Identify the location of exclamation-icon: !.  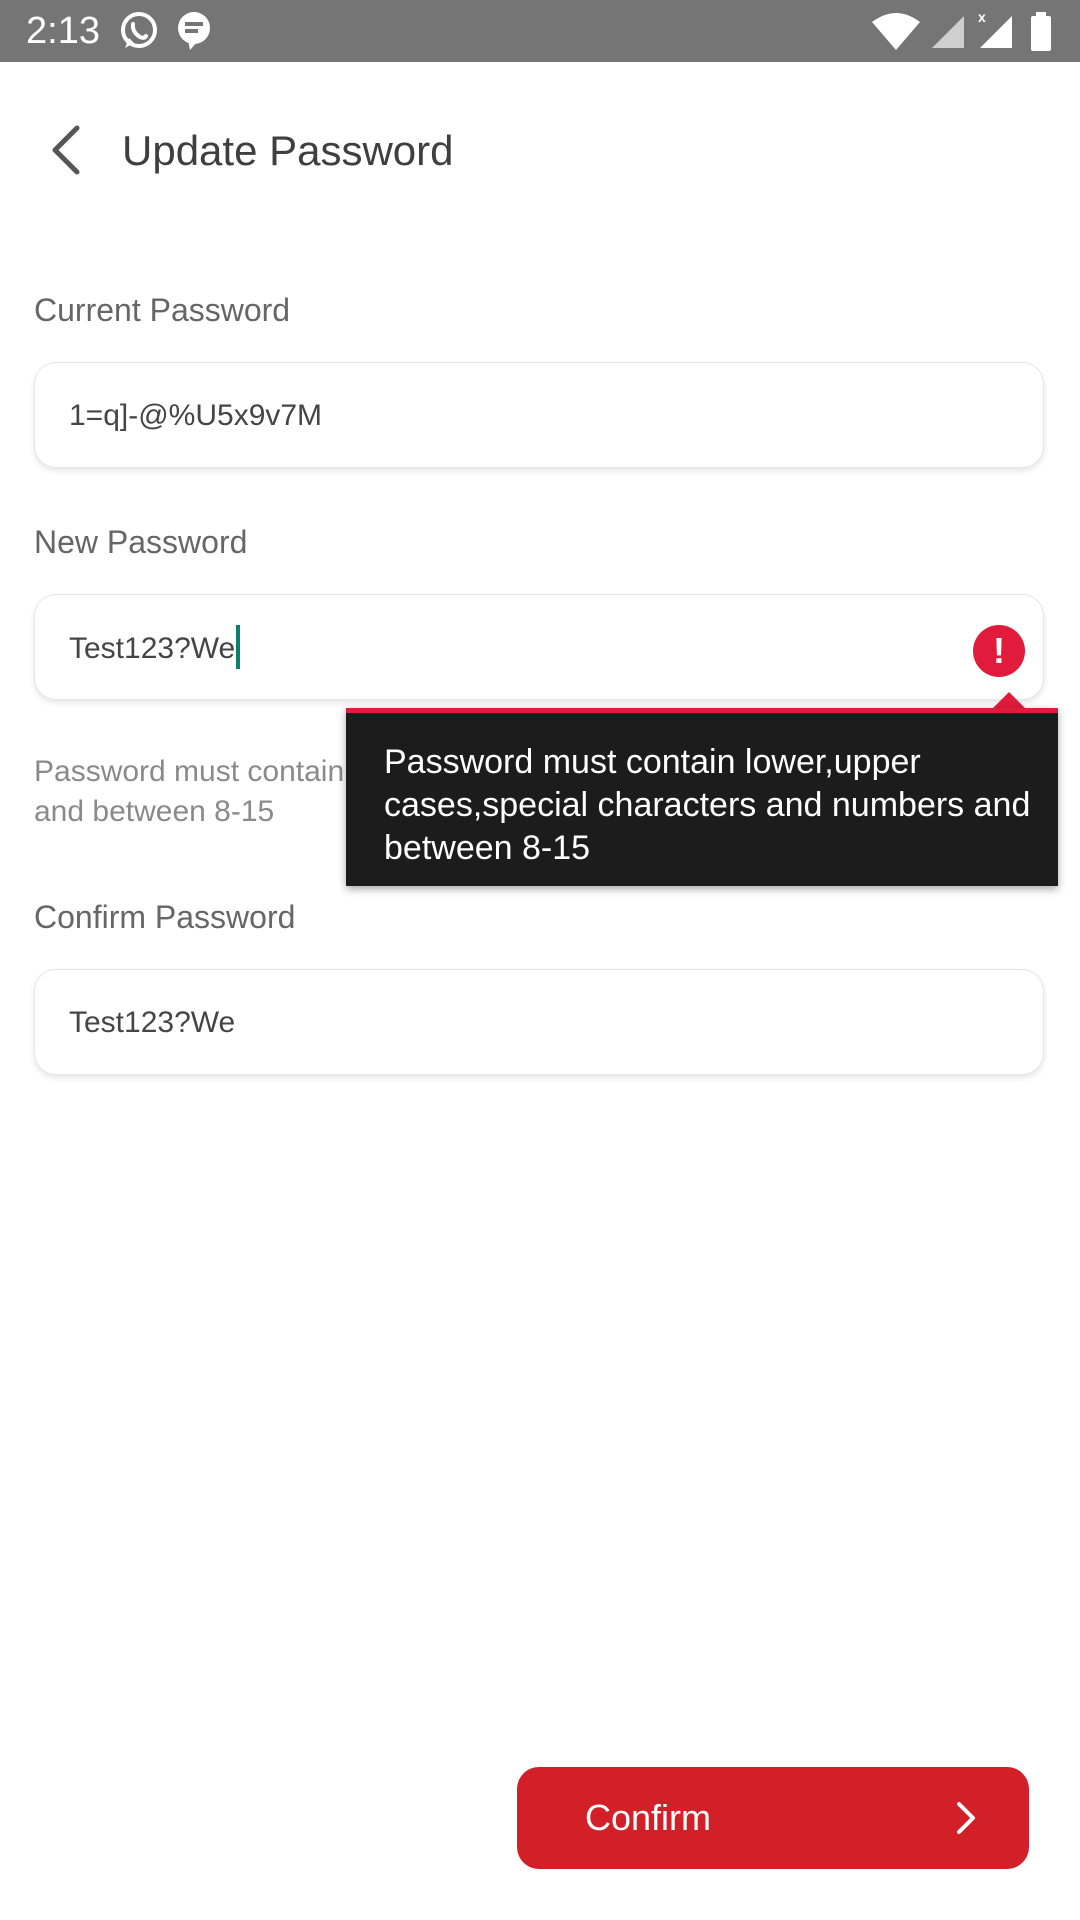
(999, 651).